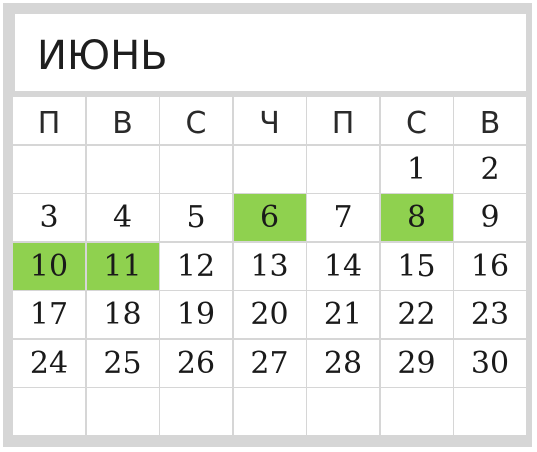  I want to click on day-cell: 21, so click(343, 314).